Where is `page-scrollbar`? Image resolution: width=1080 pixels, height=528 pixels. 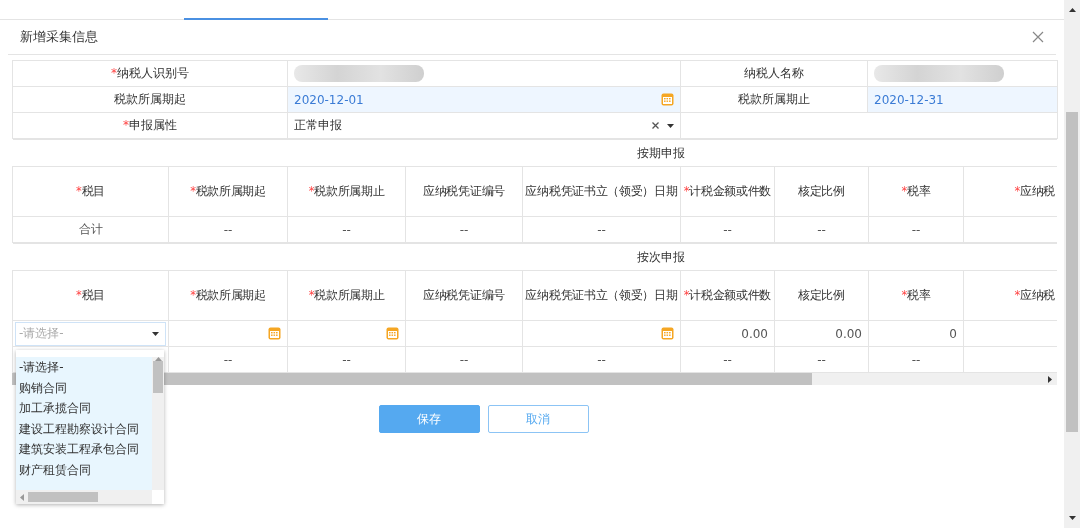 page-scrollbar is located at coordinates (1072, 264).